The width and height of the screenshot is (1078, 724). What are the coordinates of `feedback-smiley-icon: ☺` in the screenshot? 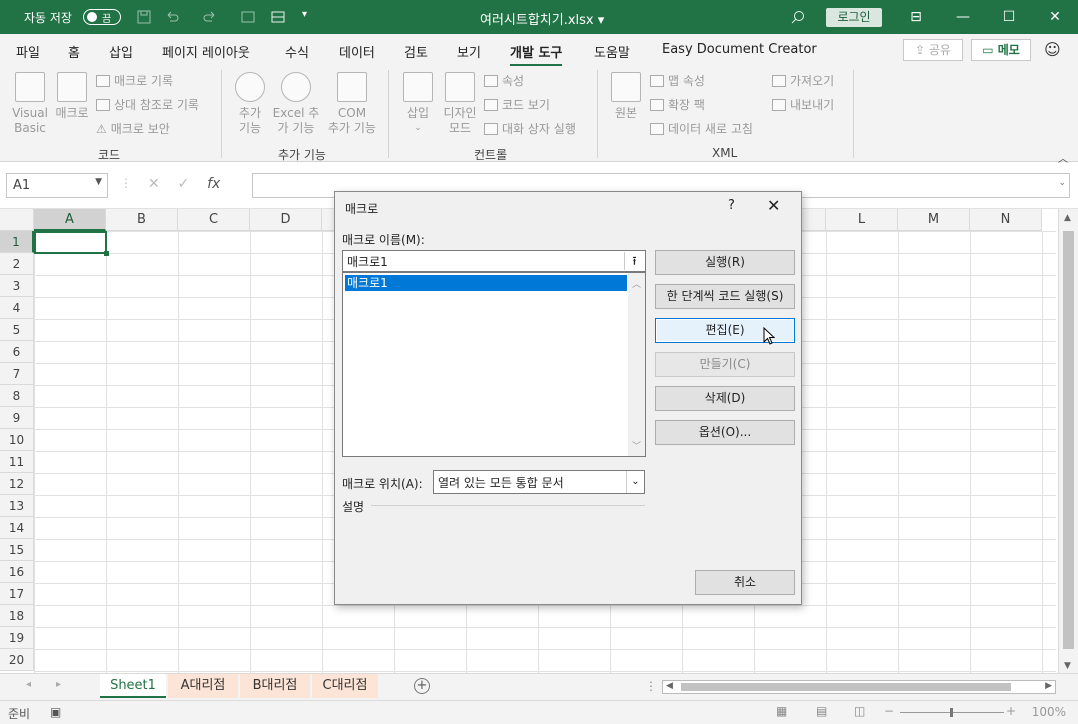 It's located at (1052, 49).